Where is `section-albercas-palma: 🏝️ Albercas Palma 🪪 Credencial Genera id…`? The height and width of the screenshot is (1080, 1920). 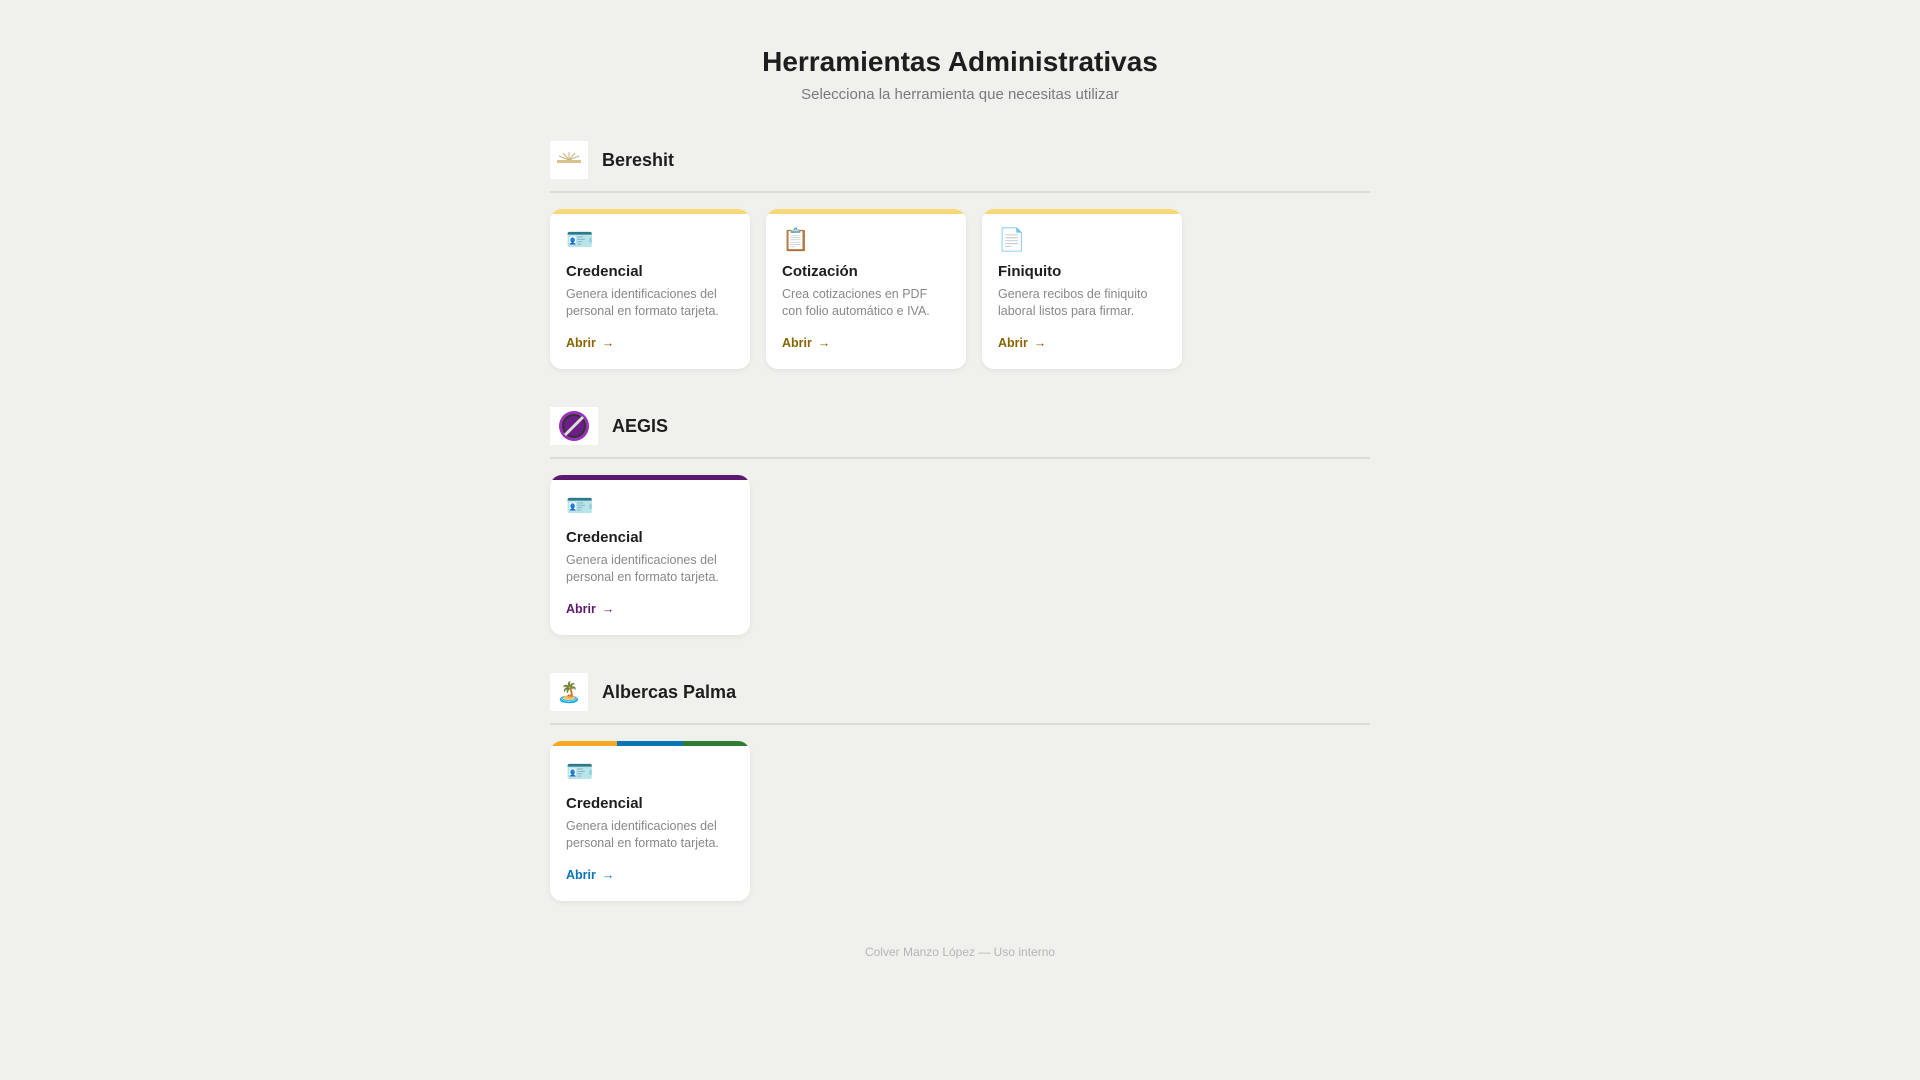 section-albercas-palma: 🏝️ Albercas Palma 🪪 Credencial Genera id… is located at coordinates (960, 787).